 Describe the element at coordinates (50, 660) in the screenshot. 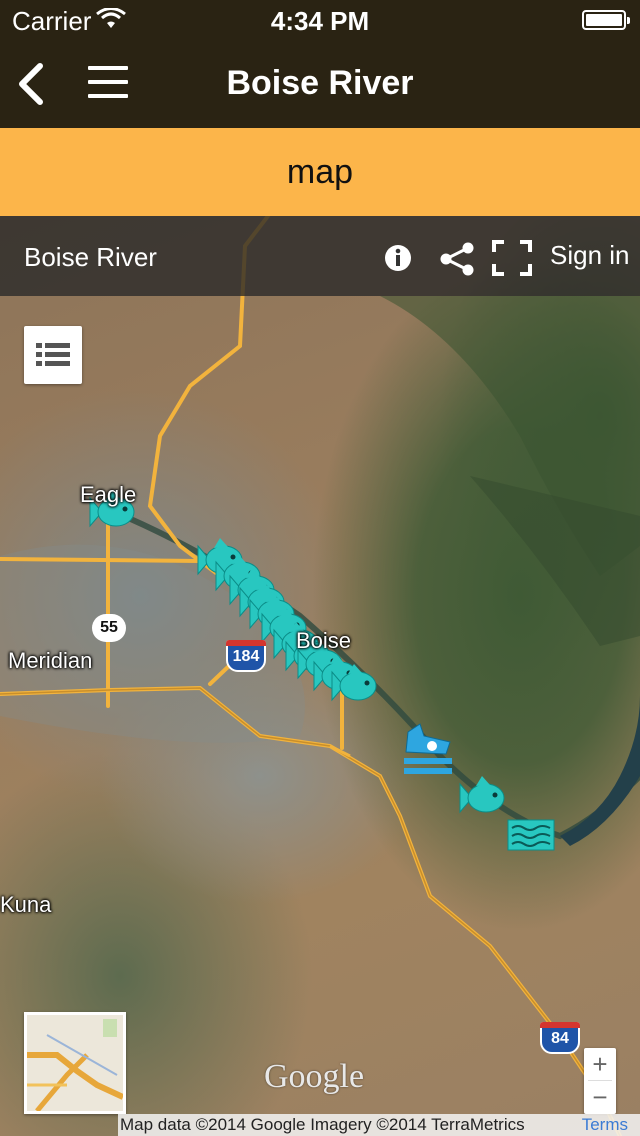

I see `place-label-meridian: Meridian` at that location.